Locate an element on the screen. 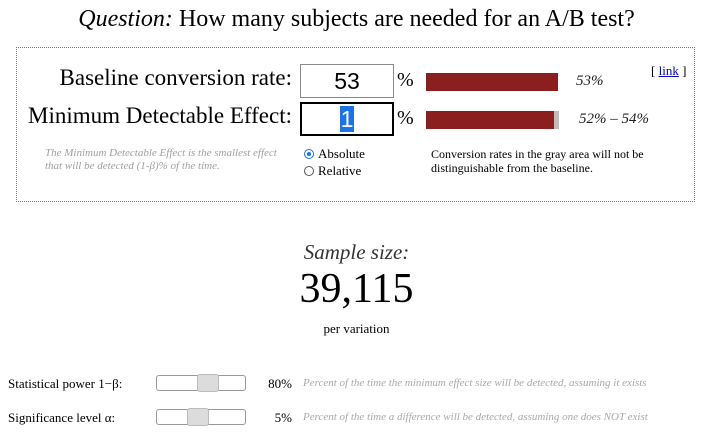  power-value: 80% is located at coordinates (280, 383).